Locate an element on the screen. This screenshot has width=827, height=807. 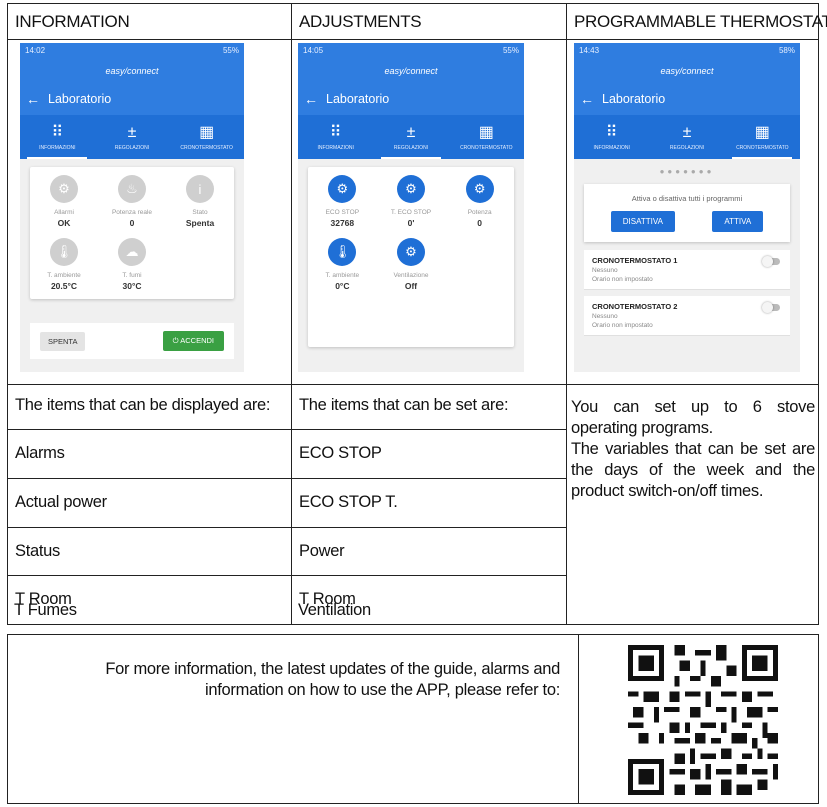
adjust-item-power: ⚙ Potenza 0 is located at coordinates (479, 201).